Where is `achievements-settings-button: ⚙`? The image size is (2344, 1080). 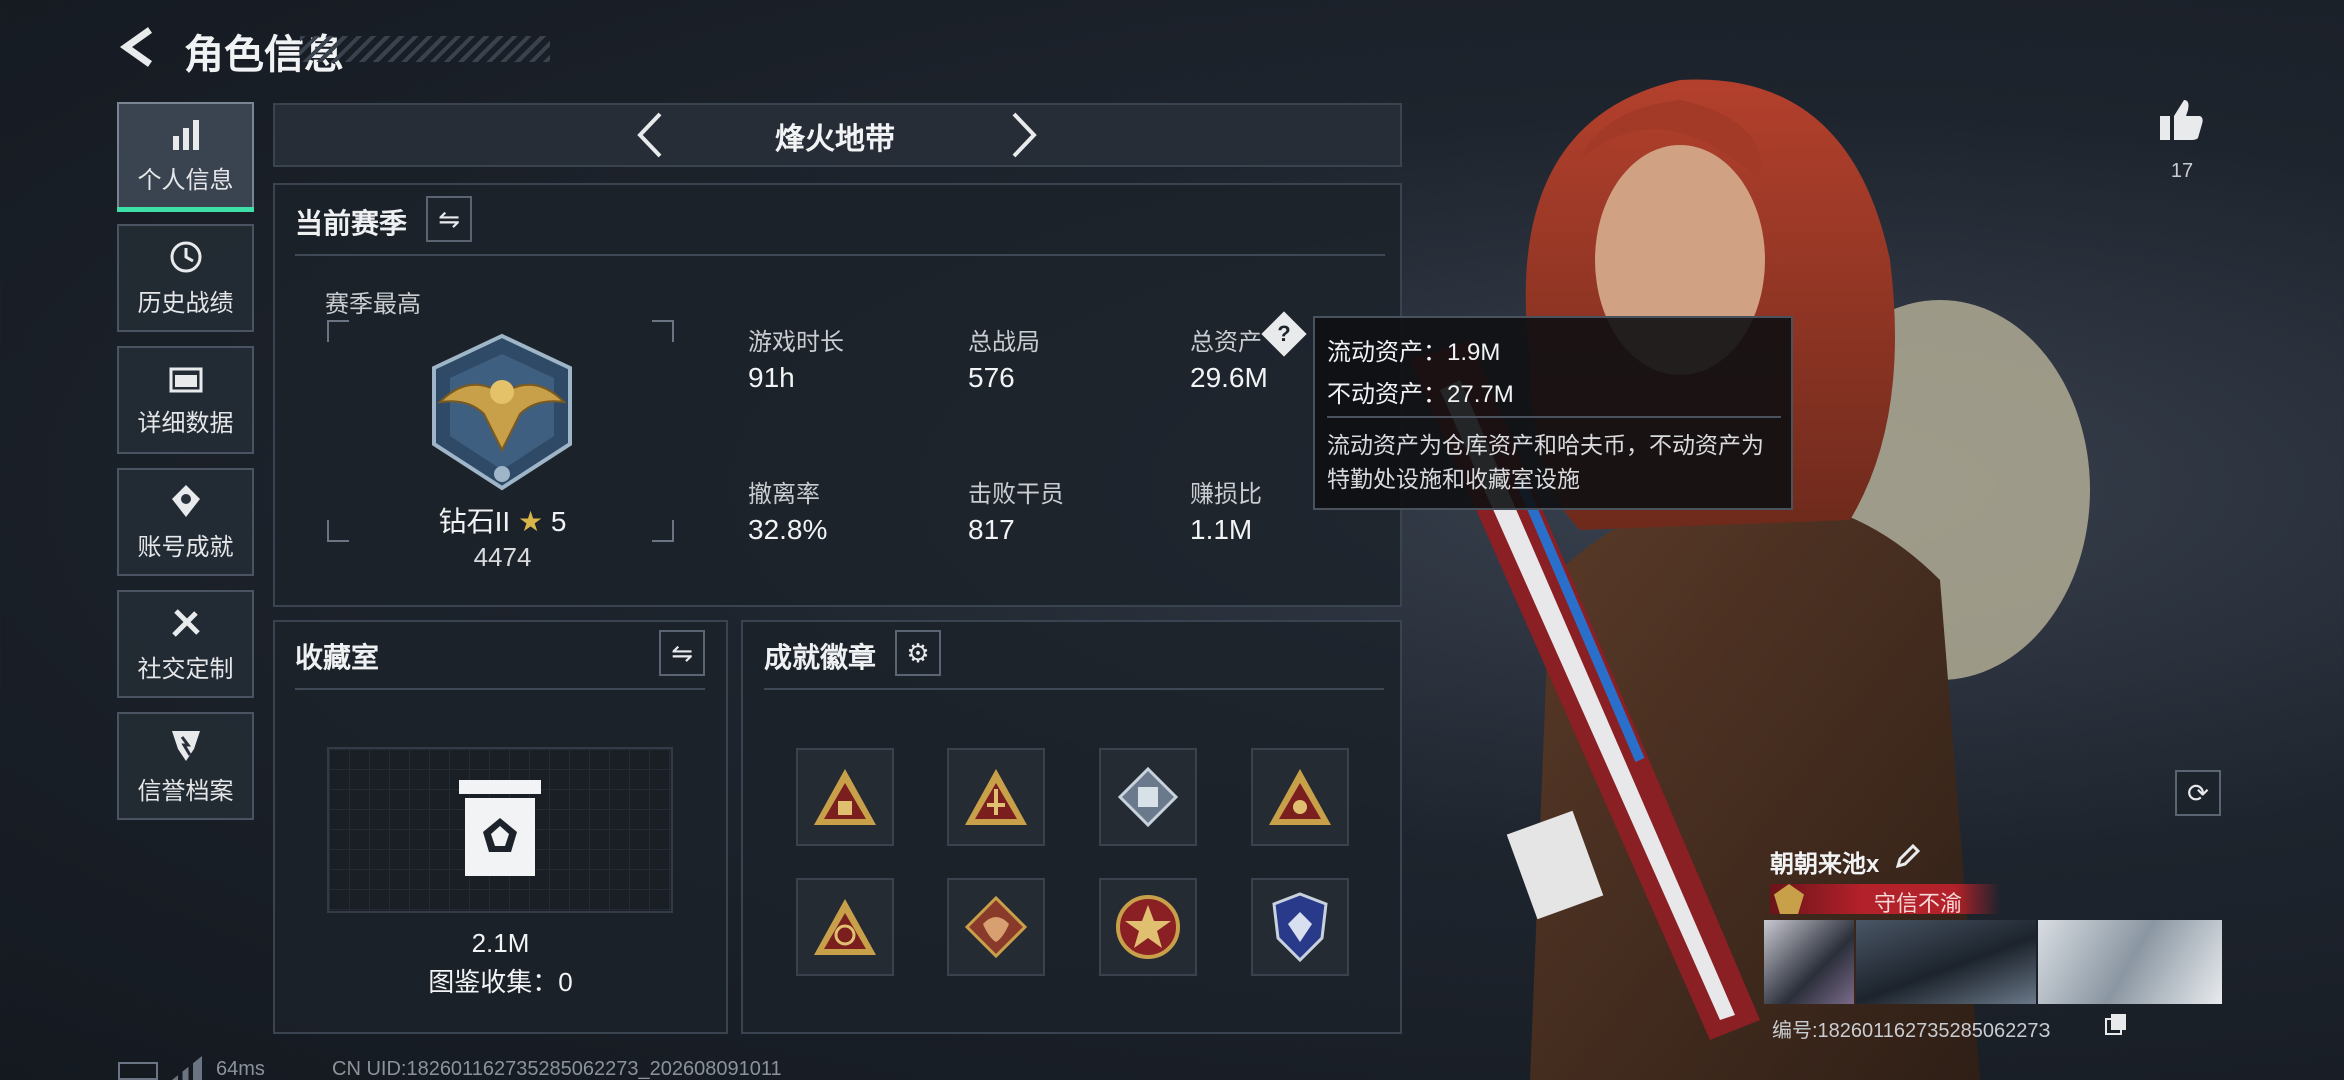 achievements-settings-button: ⚙ is located at coordinates (918, 653).